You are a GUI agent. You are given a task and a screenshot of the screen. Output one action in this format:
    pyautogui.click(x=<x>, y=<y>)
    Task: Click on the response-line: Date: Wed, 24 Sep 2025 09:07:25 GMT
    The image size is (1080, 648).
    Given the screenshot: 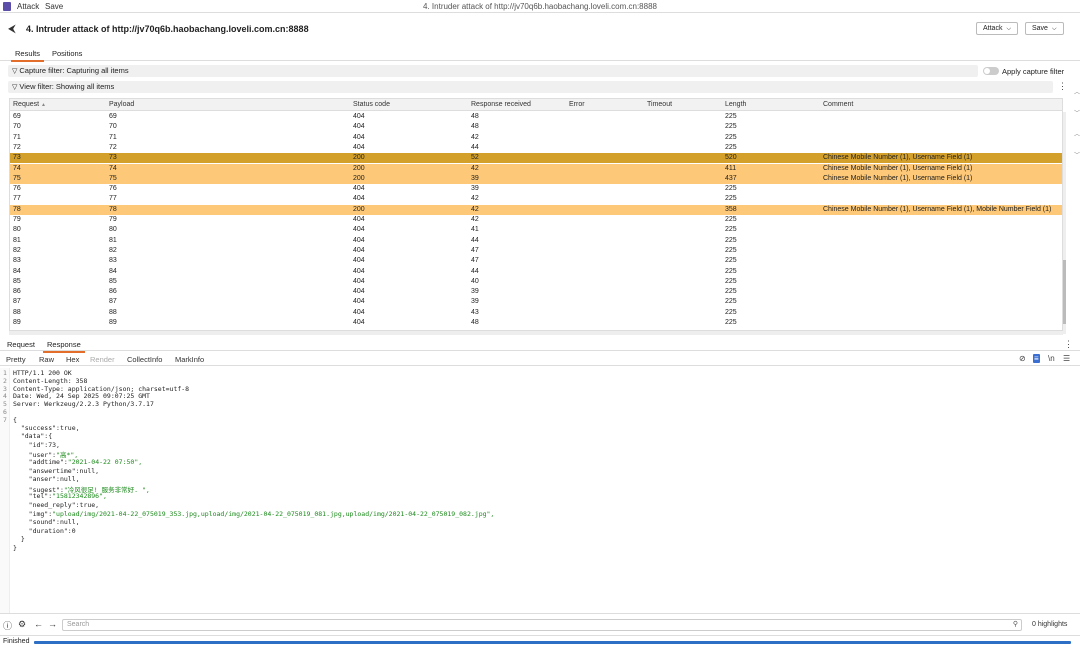 What is the action you would take?
    pyautogui.click(x=81, y=396)
    